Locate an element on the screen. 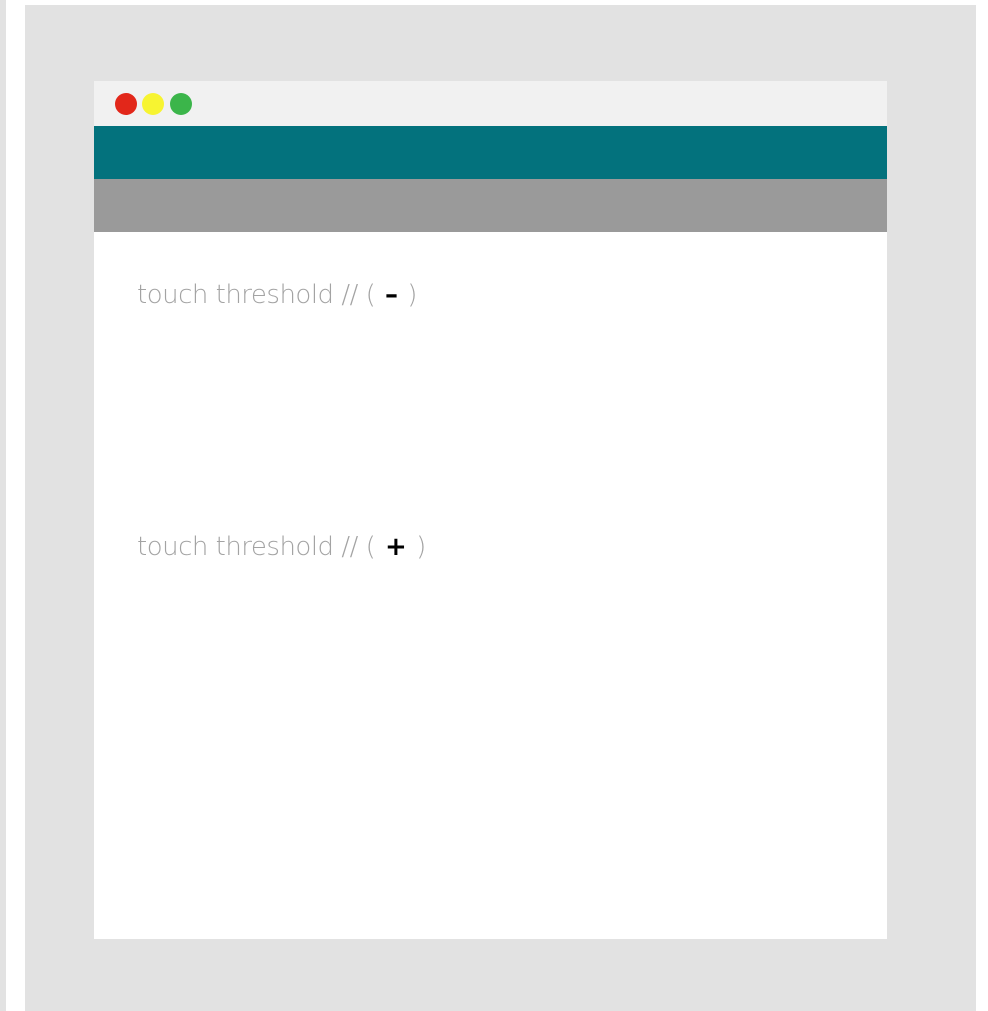  touch-threshold-increase-label: touch threshold // ( is located at coordinates (256, 547).